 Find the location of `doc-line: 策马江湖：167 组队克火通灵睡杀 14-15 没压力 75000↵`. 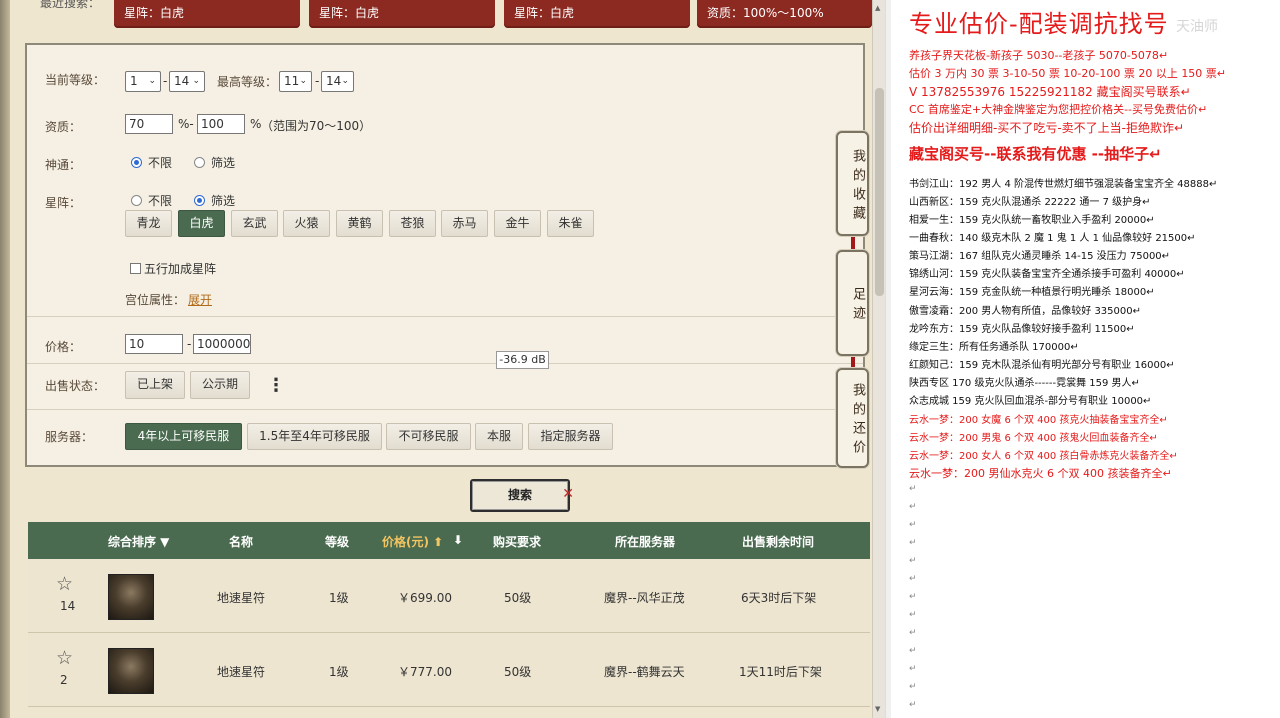

doc-line: 策马江湖：167 组队克火通灵睡杀 14-15 没压力 75000↵ is located at coordinates (1040, 256).